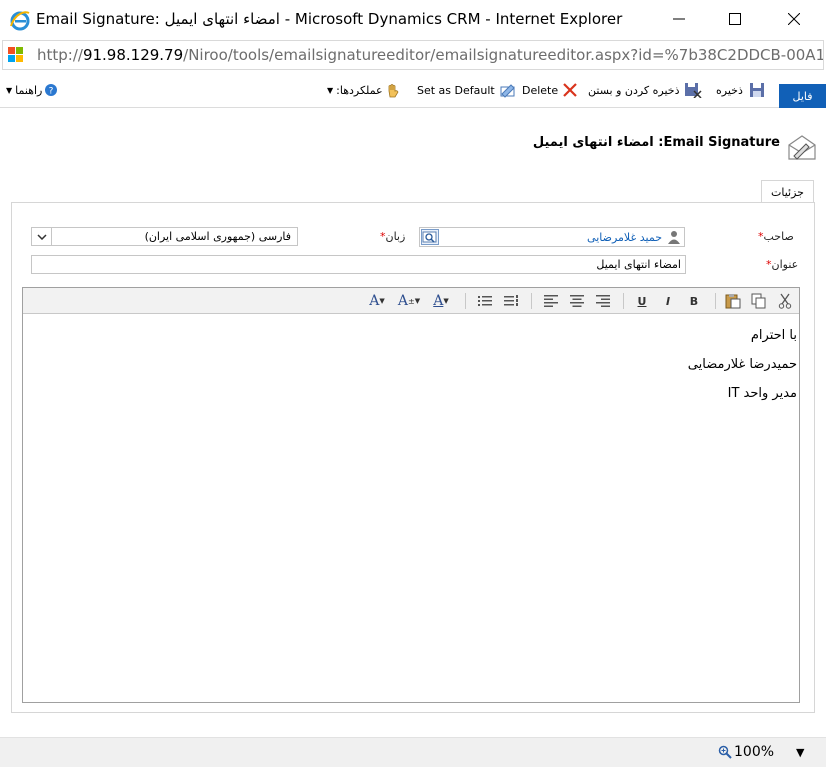 This screenshot has height=767, width=826. What do you see at coordinates (217, 236) in the screenshot?
I see `language-value: فارسی (جمهوری اسلامی ایران)` at bounding box center [217, 236].